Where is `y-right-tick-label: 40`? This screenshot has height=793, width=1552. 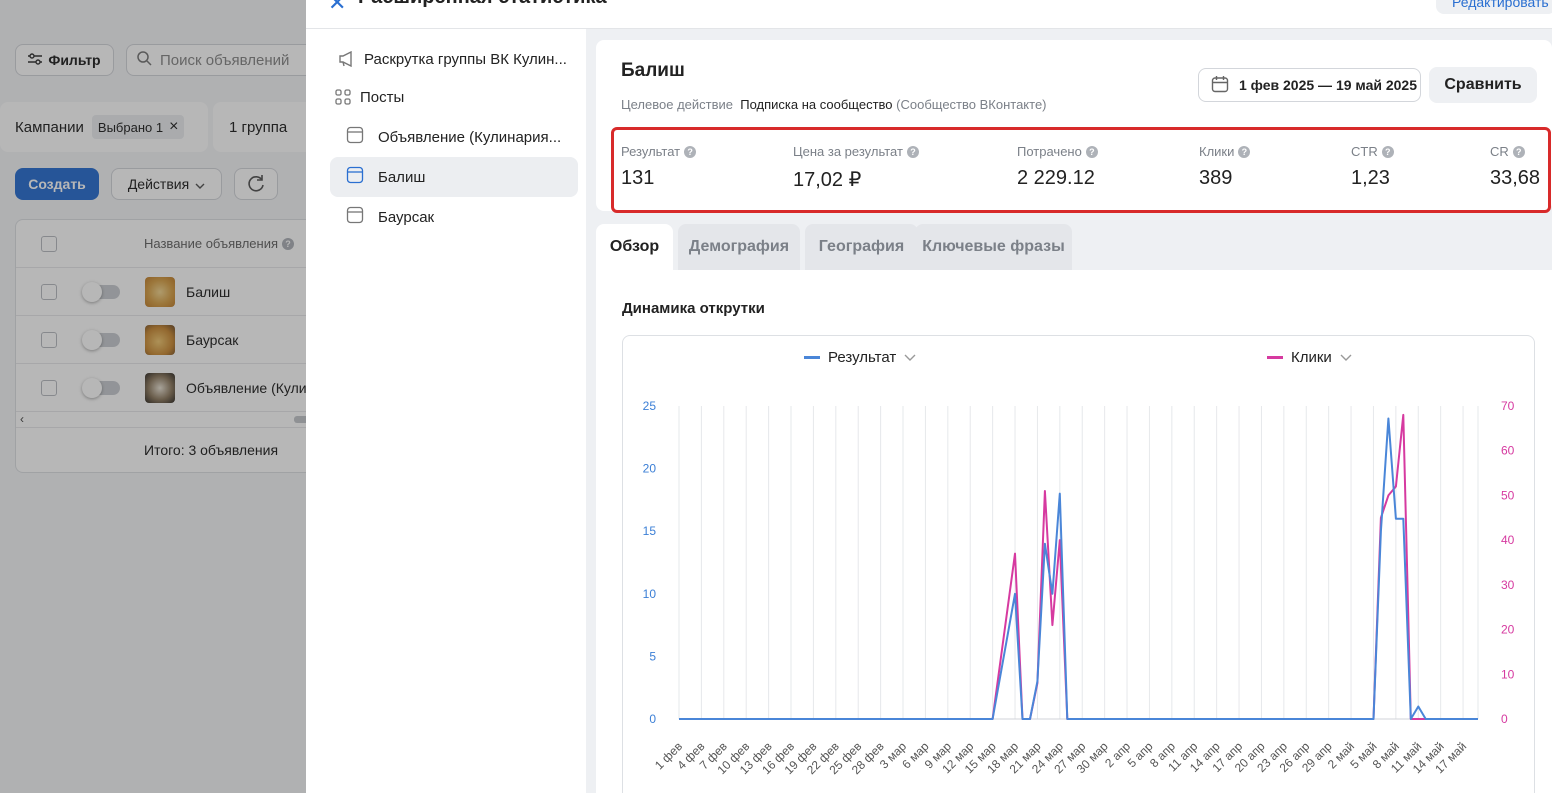
y-right-tick-label: 40 is located at coordinates (1508, 540).